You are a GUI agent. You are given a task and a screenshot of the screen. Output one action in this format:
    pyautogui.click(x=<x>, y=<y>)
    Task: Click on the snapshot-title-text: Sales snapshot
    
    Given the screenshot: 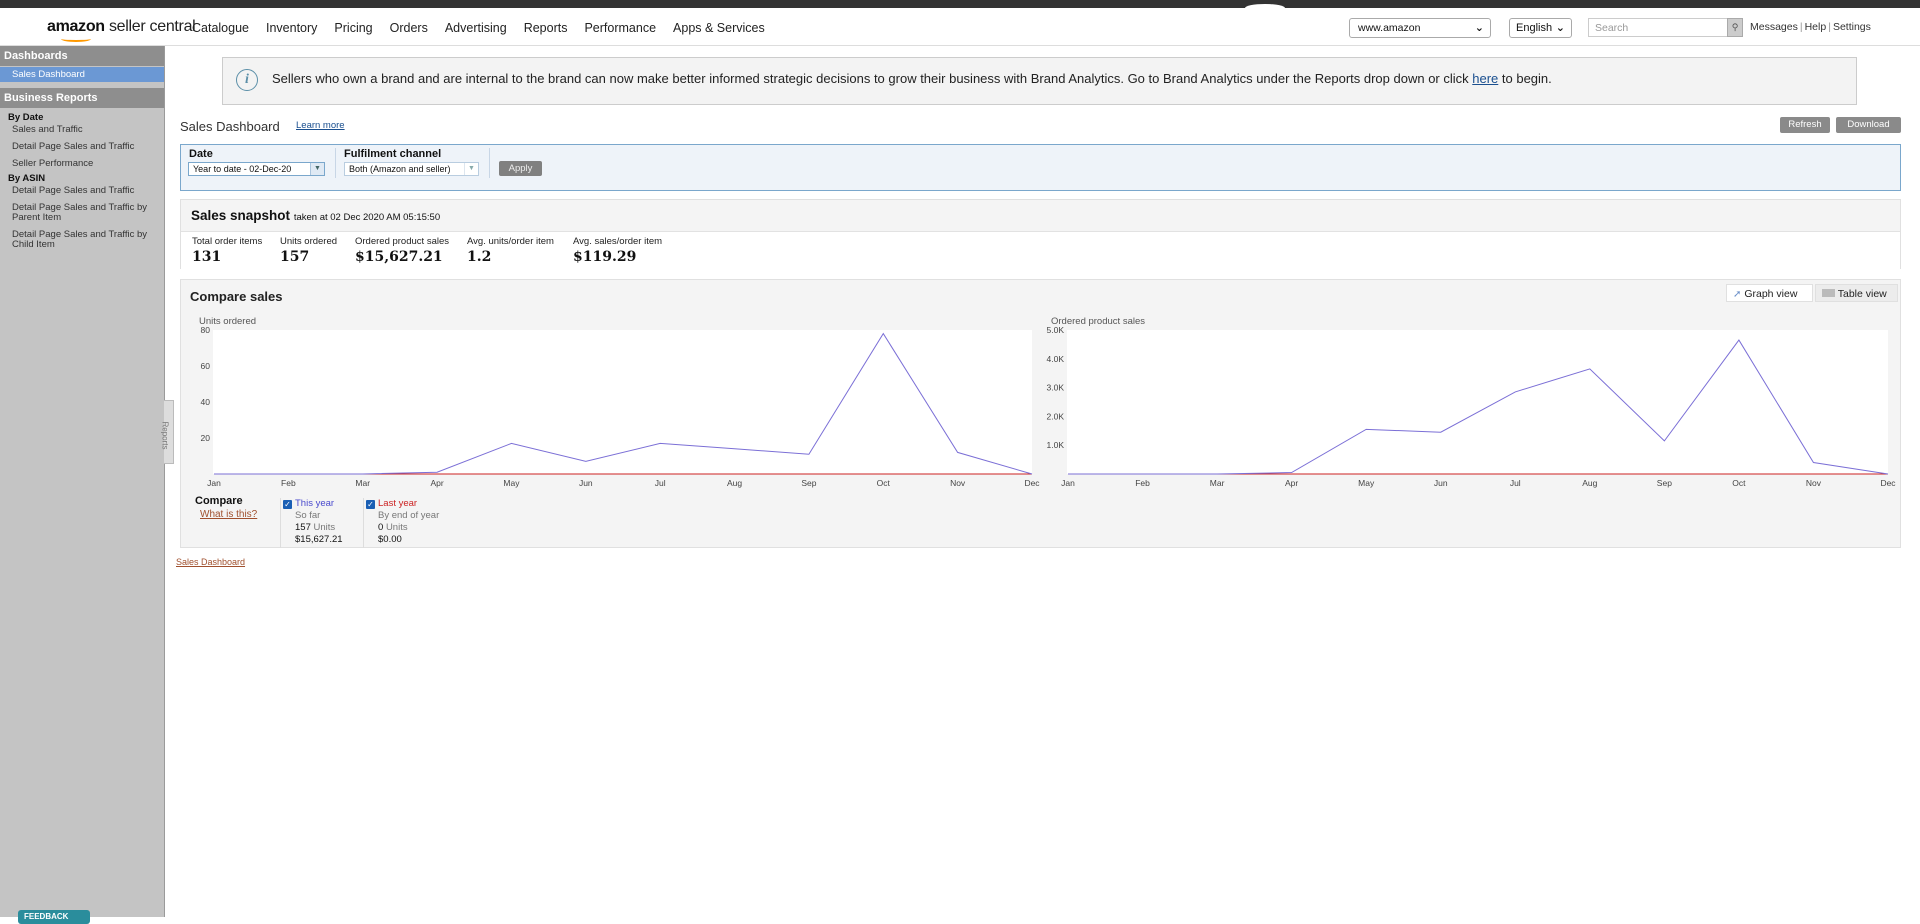 What is the action you would take?
    pyautogui.click(x=241, y=215)
    